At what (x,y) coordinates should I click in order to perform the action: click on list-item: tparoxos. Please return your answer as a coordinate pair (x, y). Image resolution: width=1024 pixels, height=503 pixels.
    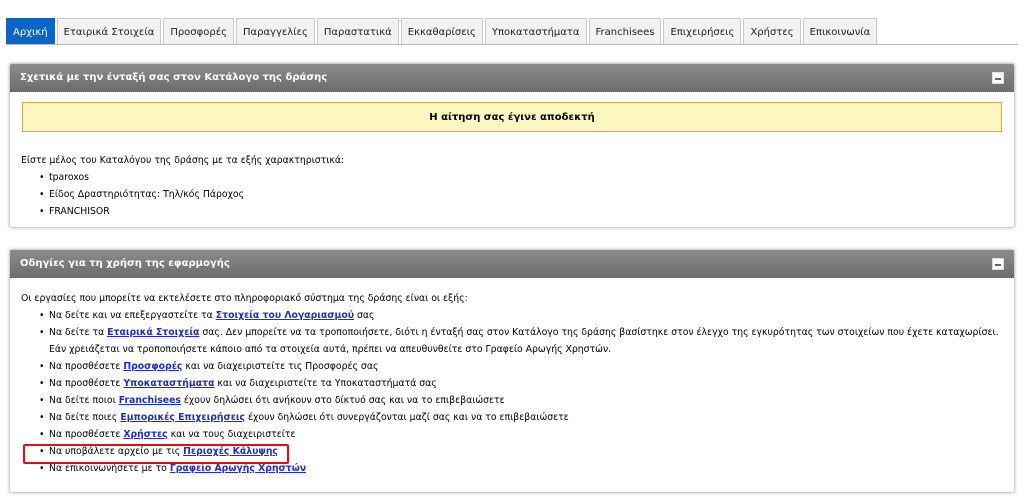
    Looking at the image, I should click on (521, 177).